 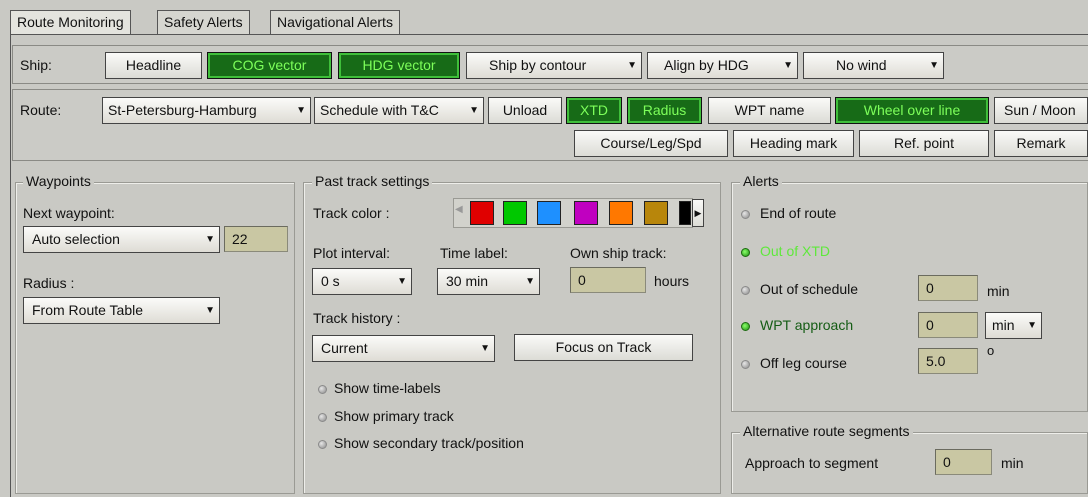 What do you see at coordinates (372, 181) in the screenshot?
I see `past-track-title: Past track settings` at bounding box center [372, 181].